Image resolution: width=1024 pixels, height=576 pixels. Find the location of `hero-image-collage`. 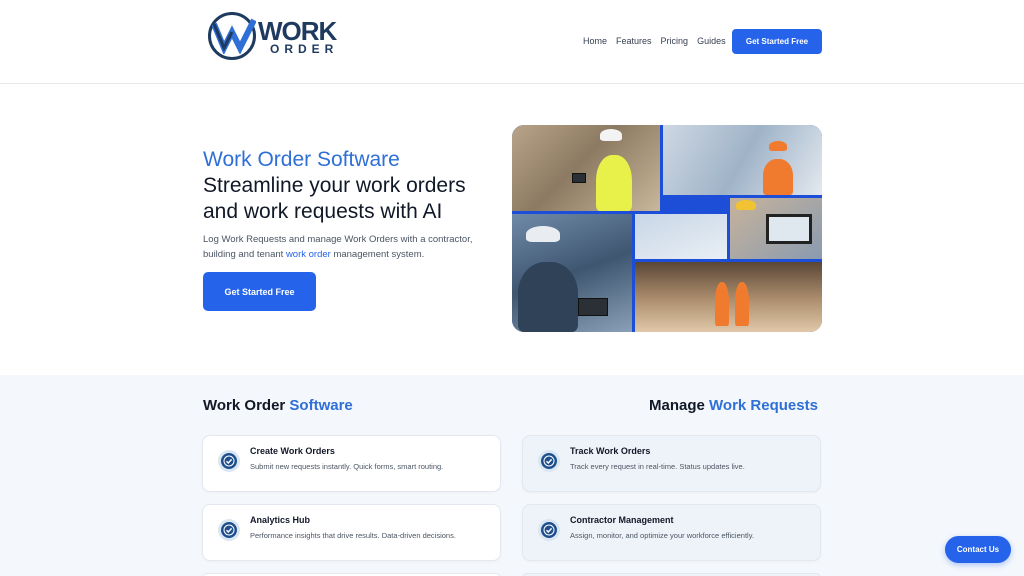

hero-image-collage is located at coordinates (667, 228).